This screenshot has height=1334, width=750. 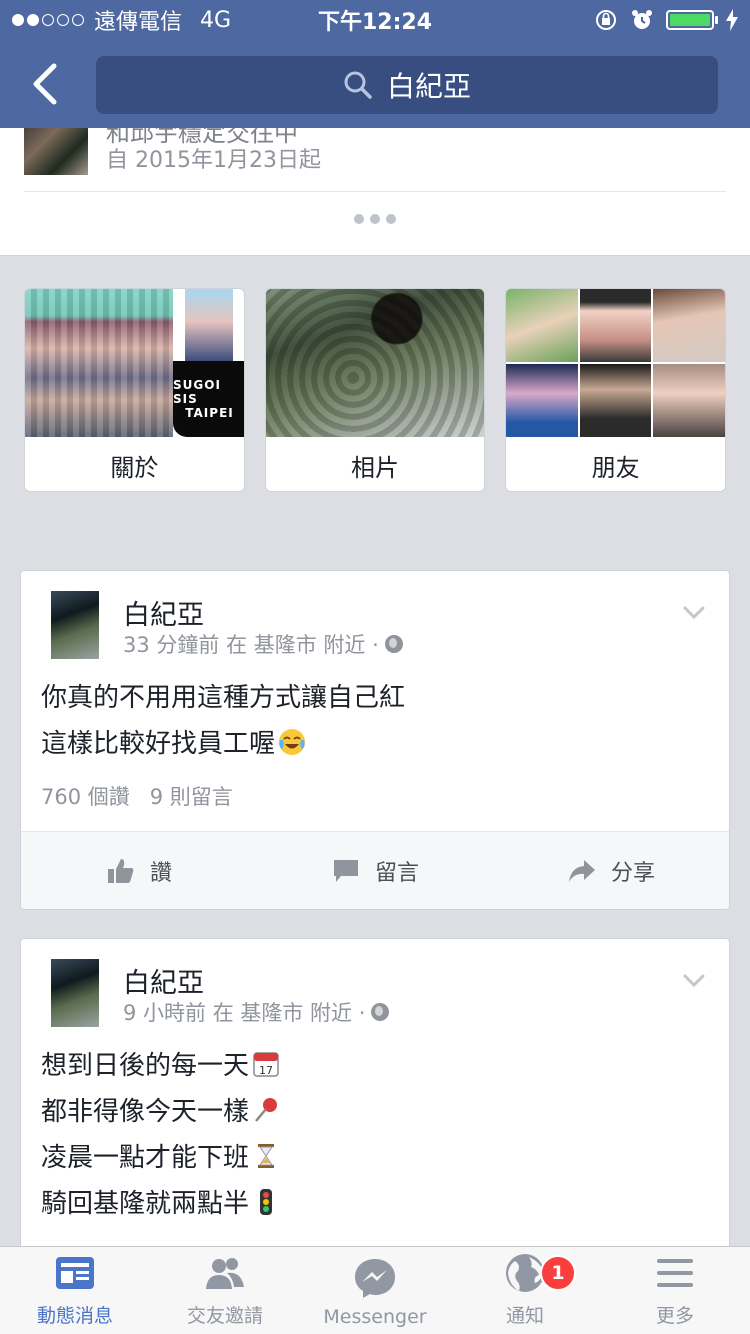 I want to click on status-left: 遠傳電信 4G, so click(x=121, y=20).